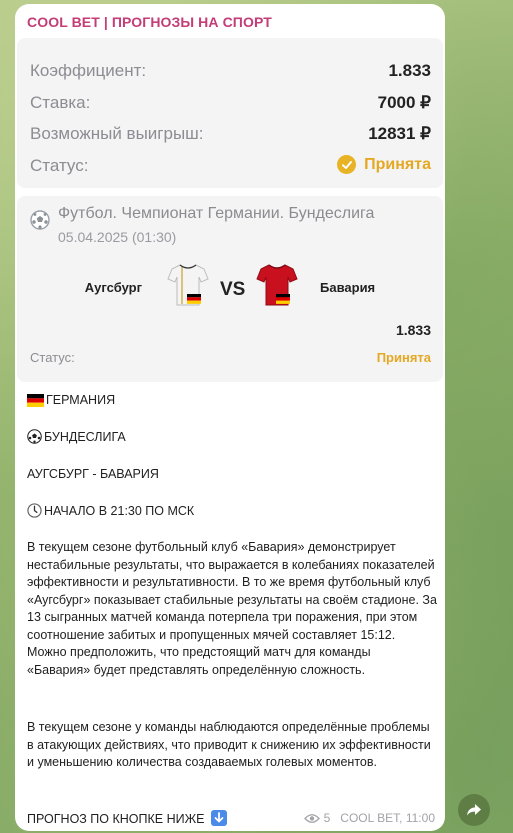  What do you see at coordinates (52, 357) in the screenshot?
I see `match-status-label: Статус:` at bounding box center [52, 357].